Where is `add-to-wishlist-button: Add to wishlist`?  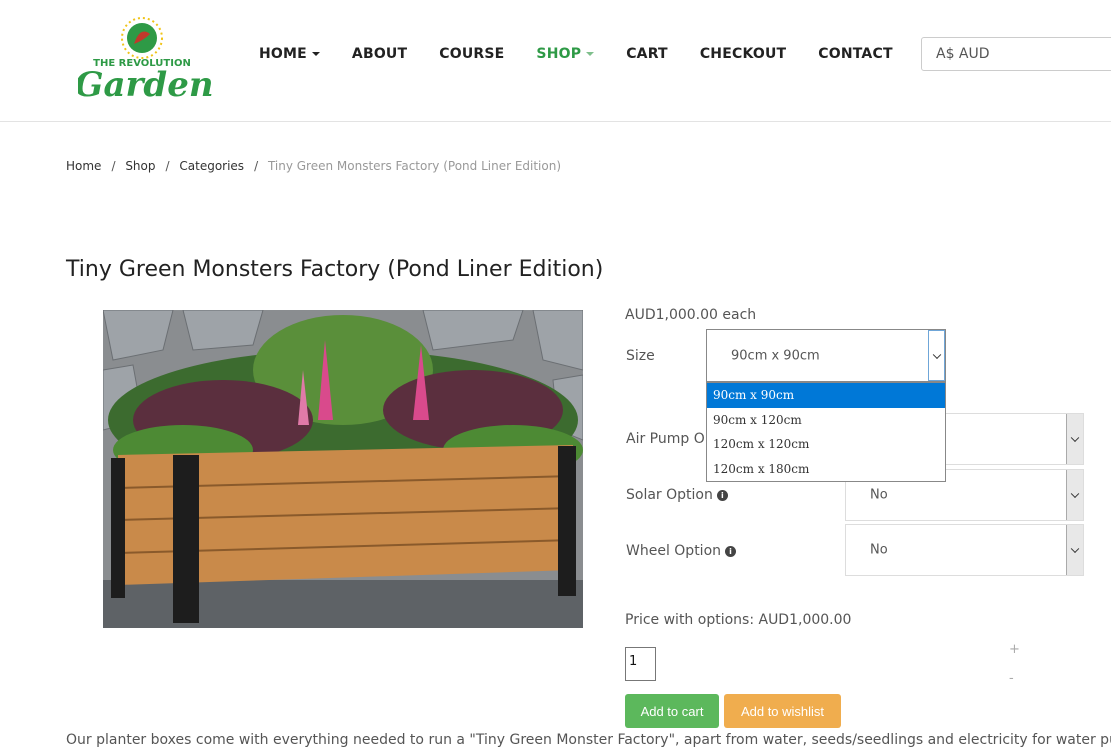
add-to-wishlist-button: Add to wishlist is located at coordinates (782, 711).